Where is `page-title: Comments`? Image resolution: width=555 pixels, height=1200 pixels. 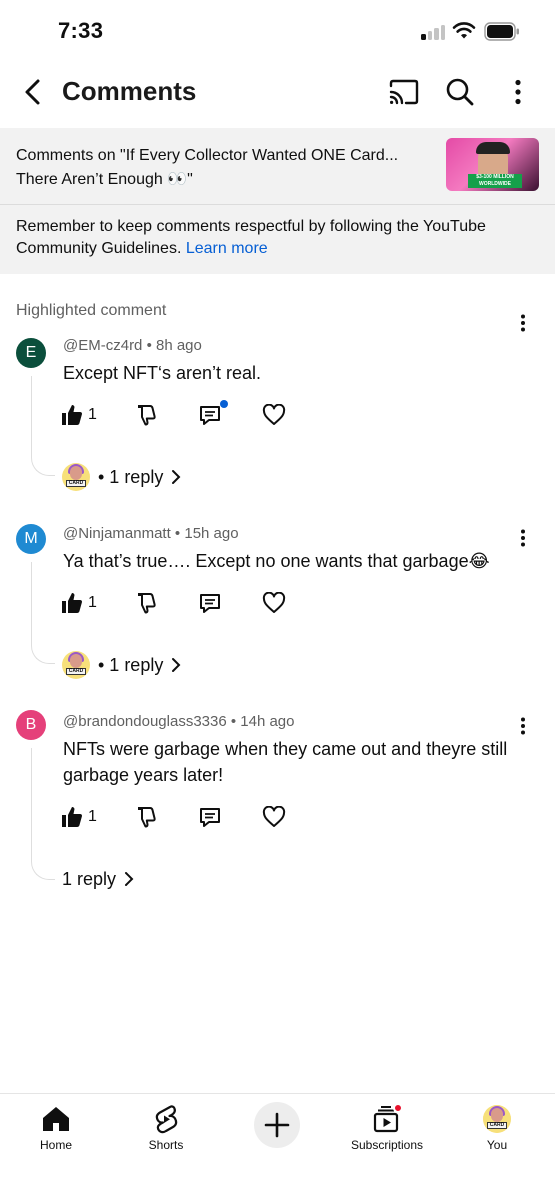
page-title: Comments is located at coordinates (129, 91).